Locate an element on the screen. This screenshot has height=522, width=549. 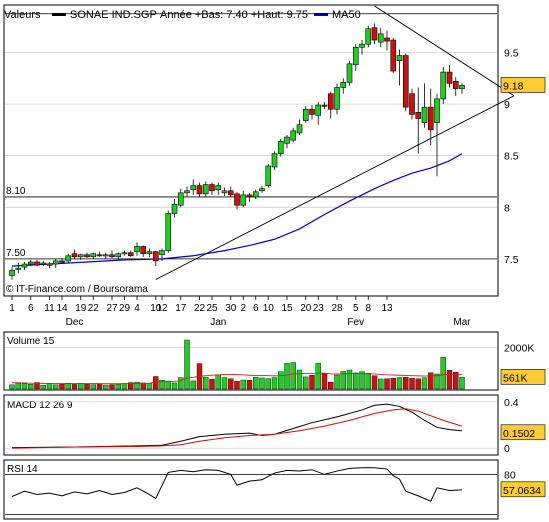
x-tick-label: 10 is located at coordinates (269, 308).